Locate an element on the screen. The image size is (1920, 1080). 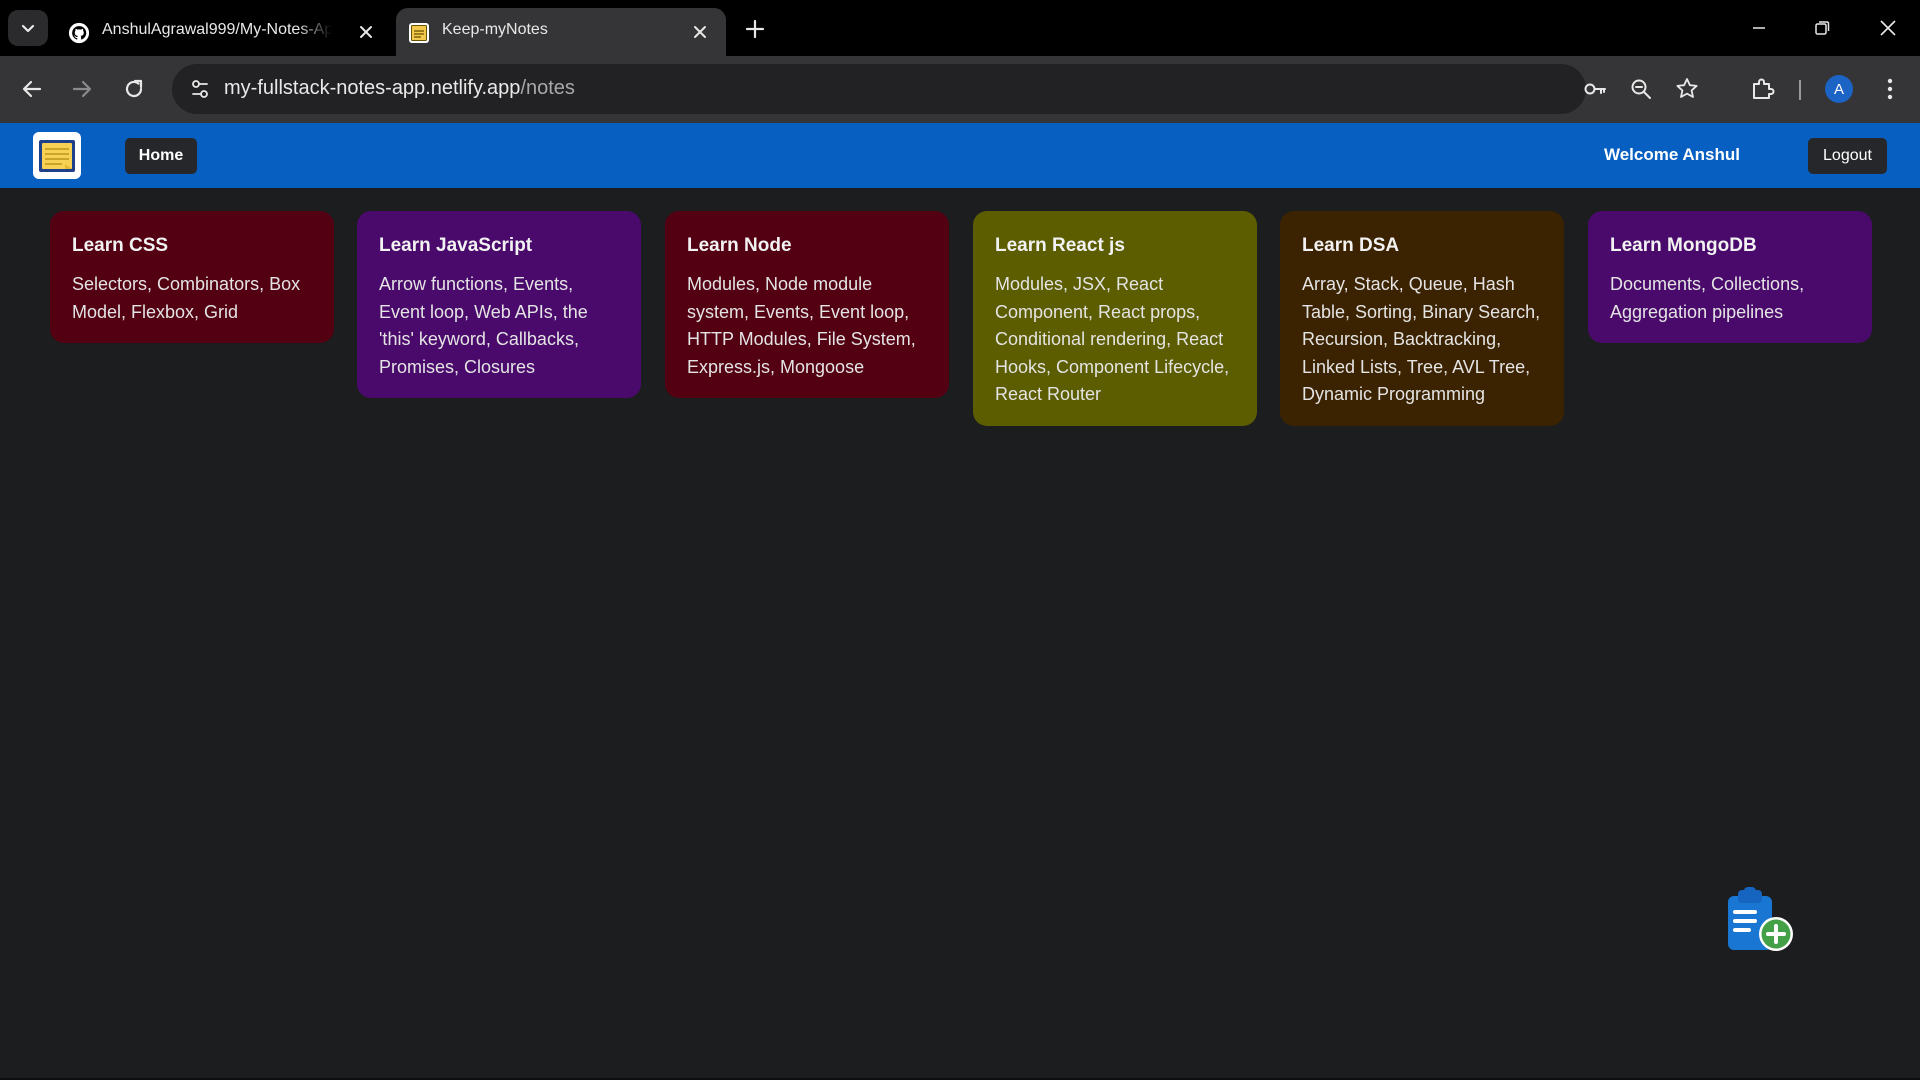
notes-logo-icon is located at coordinates (57, 155).